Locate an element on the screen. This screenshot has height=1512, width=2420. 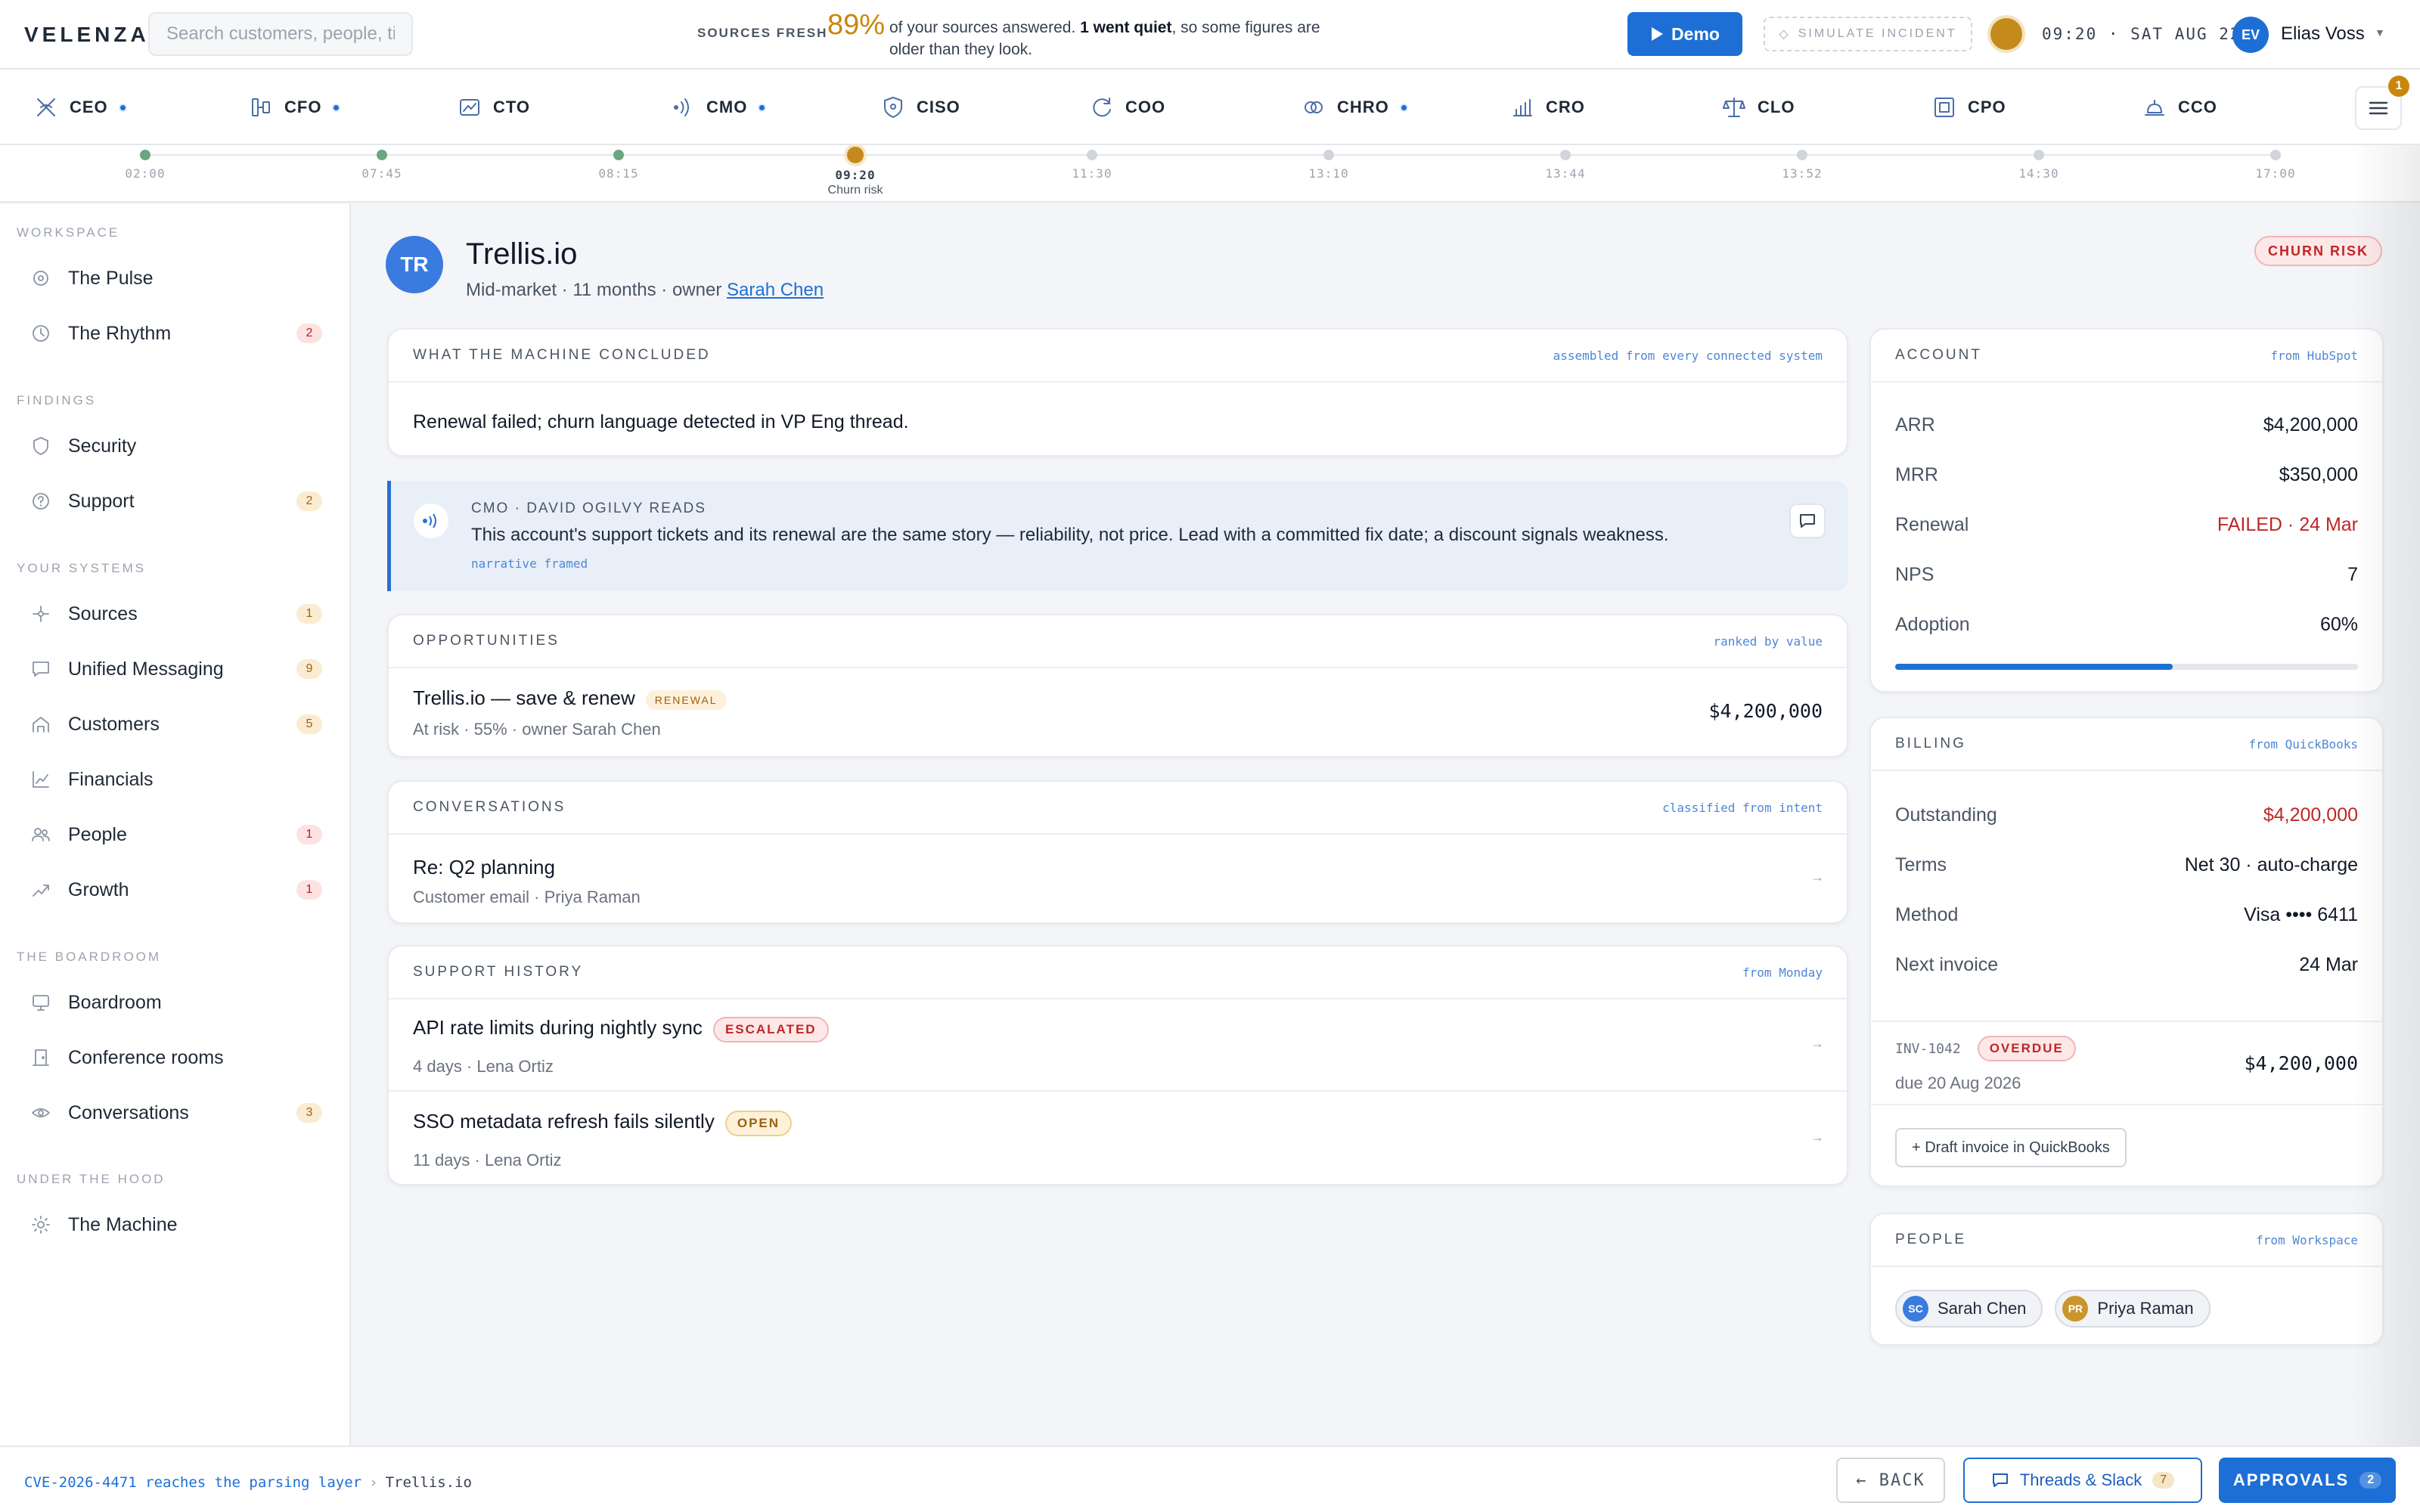
timeline-point: 09:20 Churn risk is located at coordinates (855, 171).